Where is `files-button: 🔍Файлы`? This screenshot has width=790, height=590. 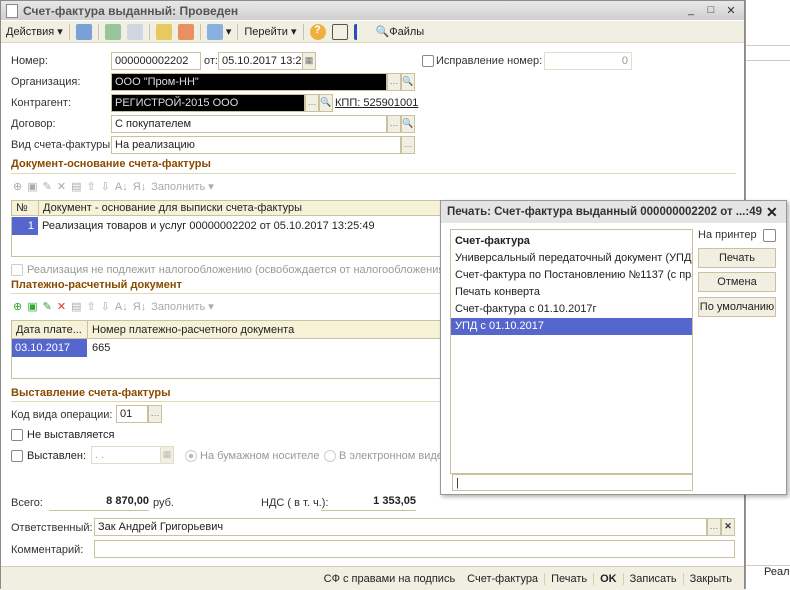 files-button: 🔍Файлы is located at coordinates (400, 31).